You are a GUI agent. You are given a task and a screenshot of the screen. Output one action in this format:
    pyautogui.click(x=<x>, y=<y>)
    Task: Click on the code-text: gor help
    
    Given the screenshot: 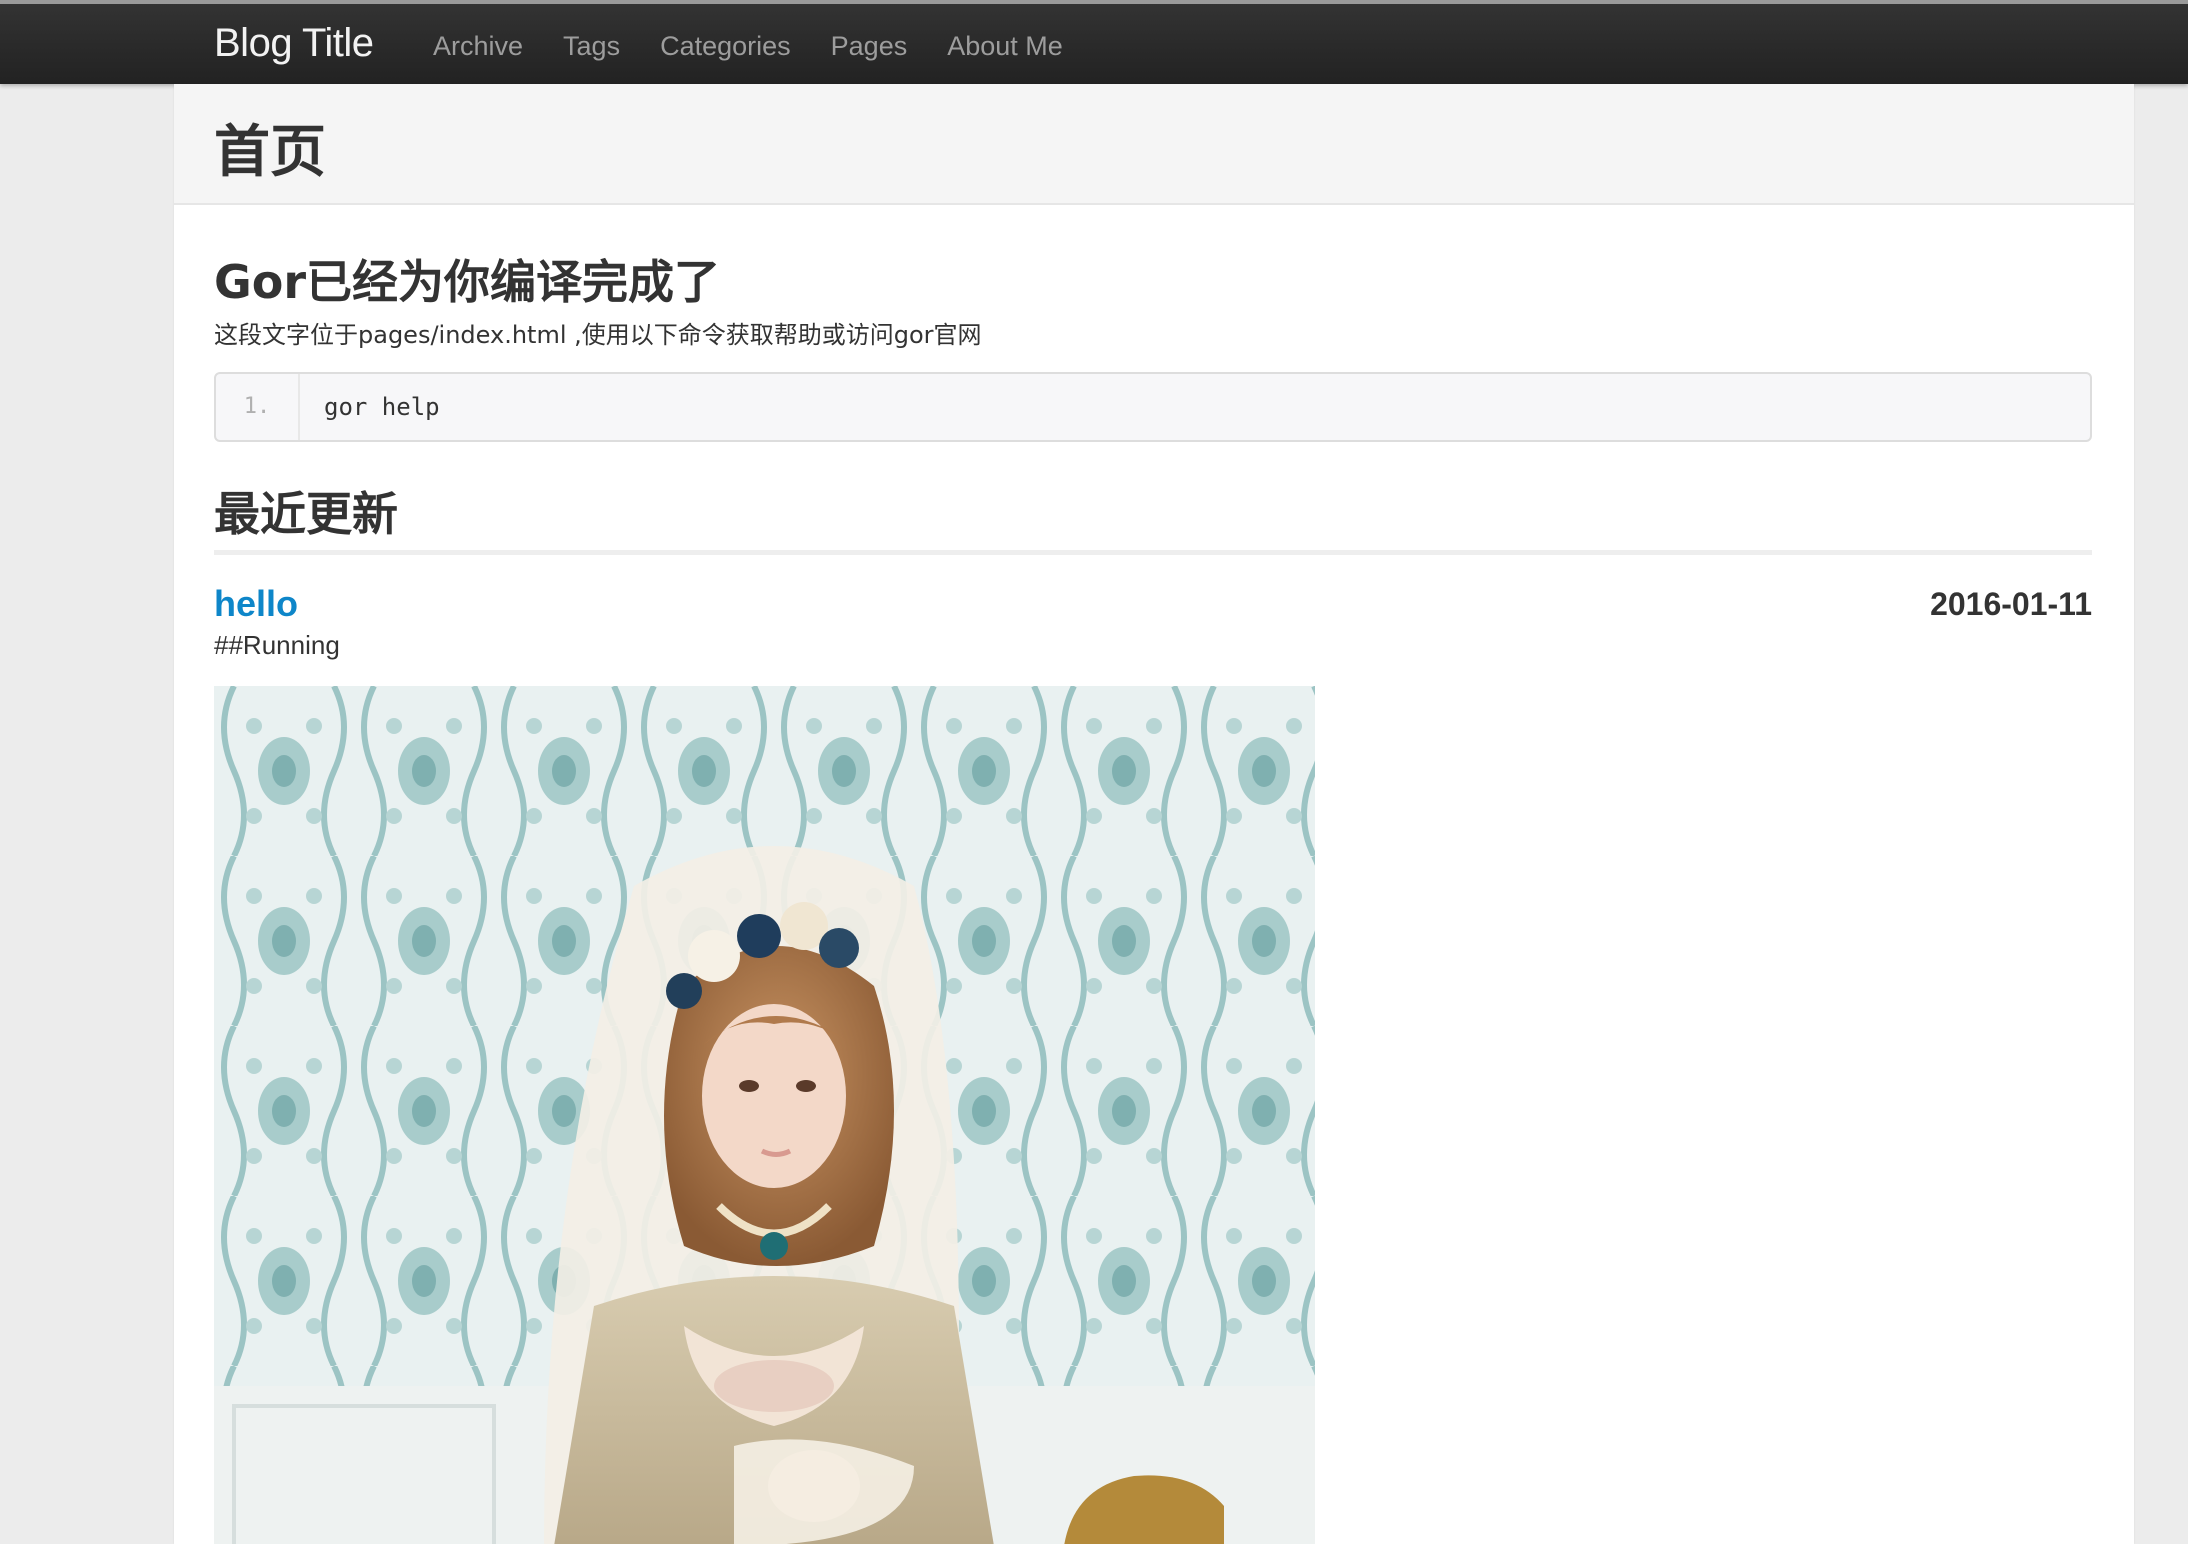 What is the action you would take?
    pyautogui.click(x=382, y=407)
    